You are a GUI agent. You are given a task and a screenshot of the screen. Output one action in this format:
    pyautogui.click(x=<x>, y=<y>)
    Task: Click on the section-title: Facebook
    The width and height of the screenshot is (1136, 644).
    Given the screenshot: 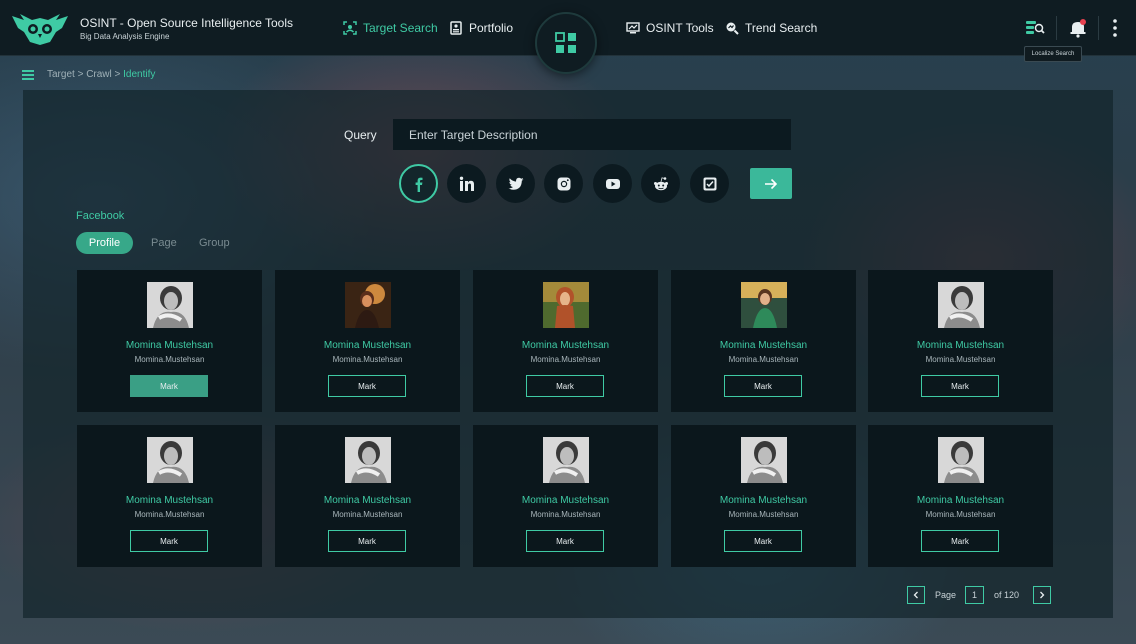 What is the action you would take?
    pyautogui.click(x=100, y=216)
    